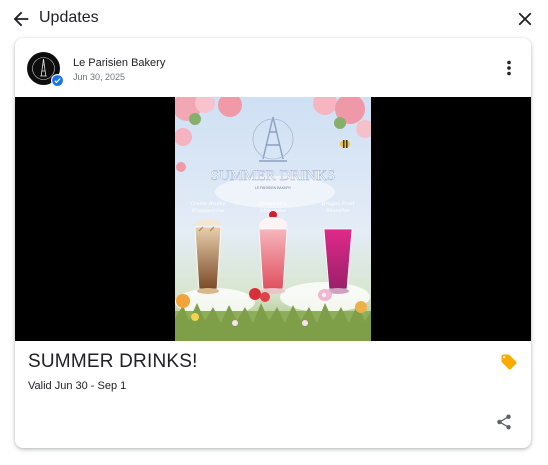  I want to click on close-icon, so click(525, 19).